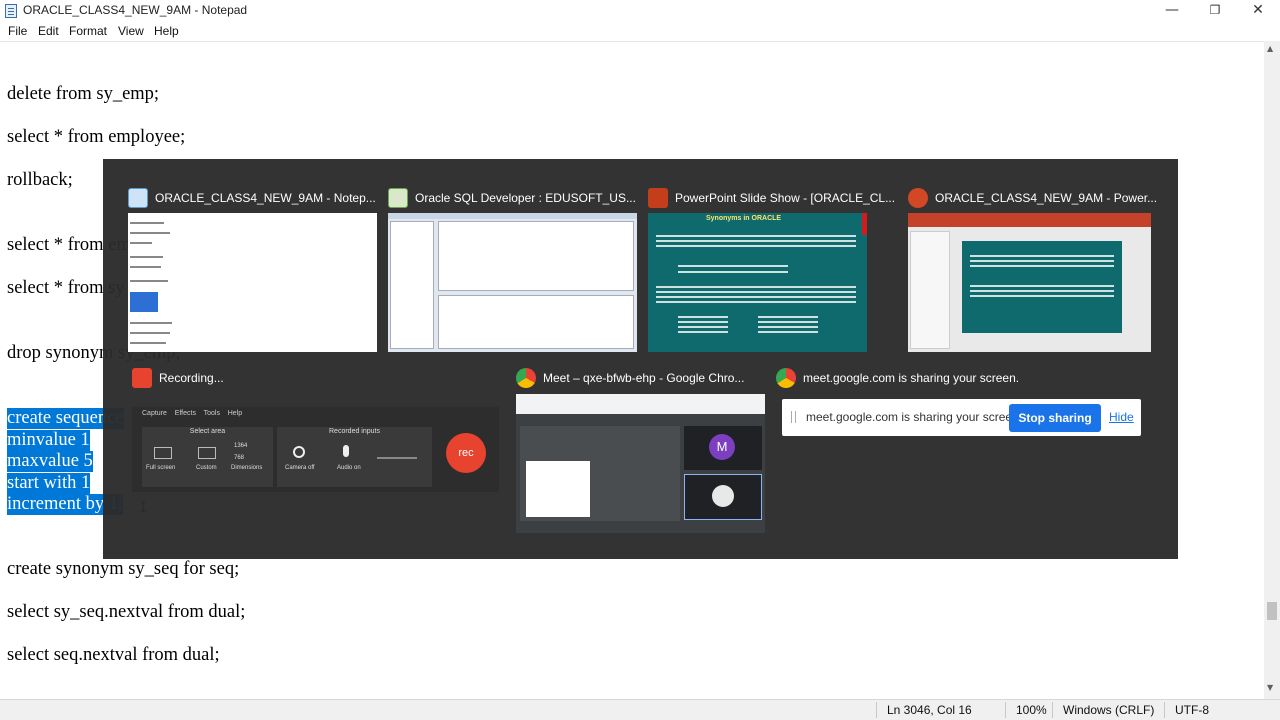  I want to click on menu-bar: File Edit Format View Help, so click(640, 31).